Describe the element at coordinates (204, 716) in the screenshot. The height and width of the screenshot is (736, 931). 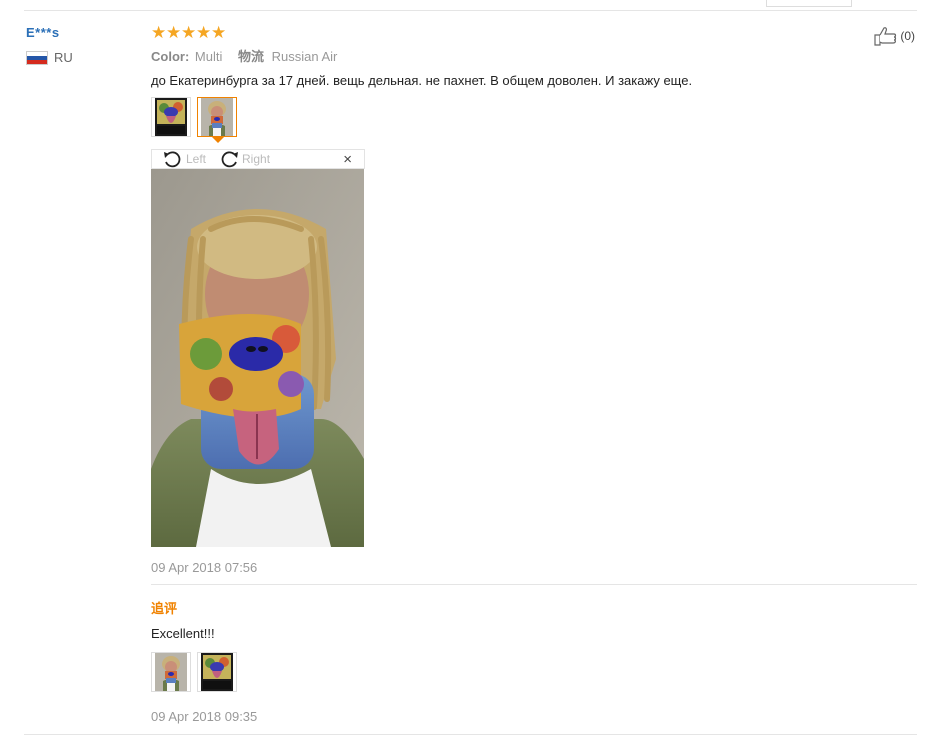
I see `followup-date: 09 Apr 2018 09:35` at that location.